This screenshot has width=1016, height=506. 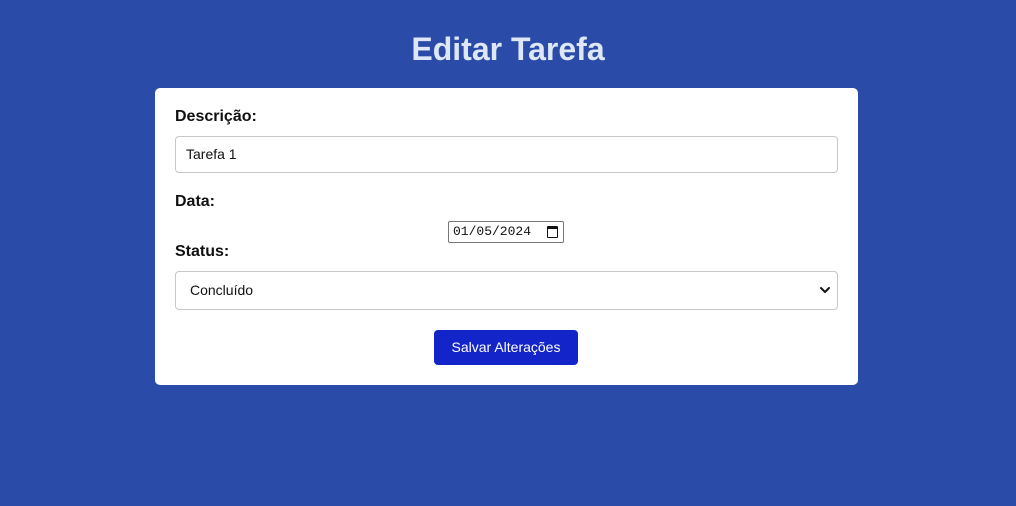 What do you see at coordinates (202, 251) in the screenshot?
I see `status-label: Status:` at bounding box center [202, 251].